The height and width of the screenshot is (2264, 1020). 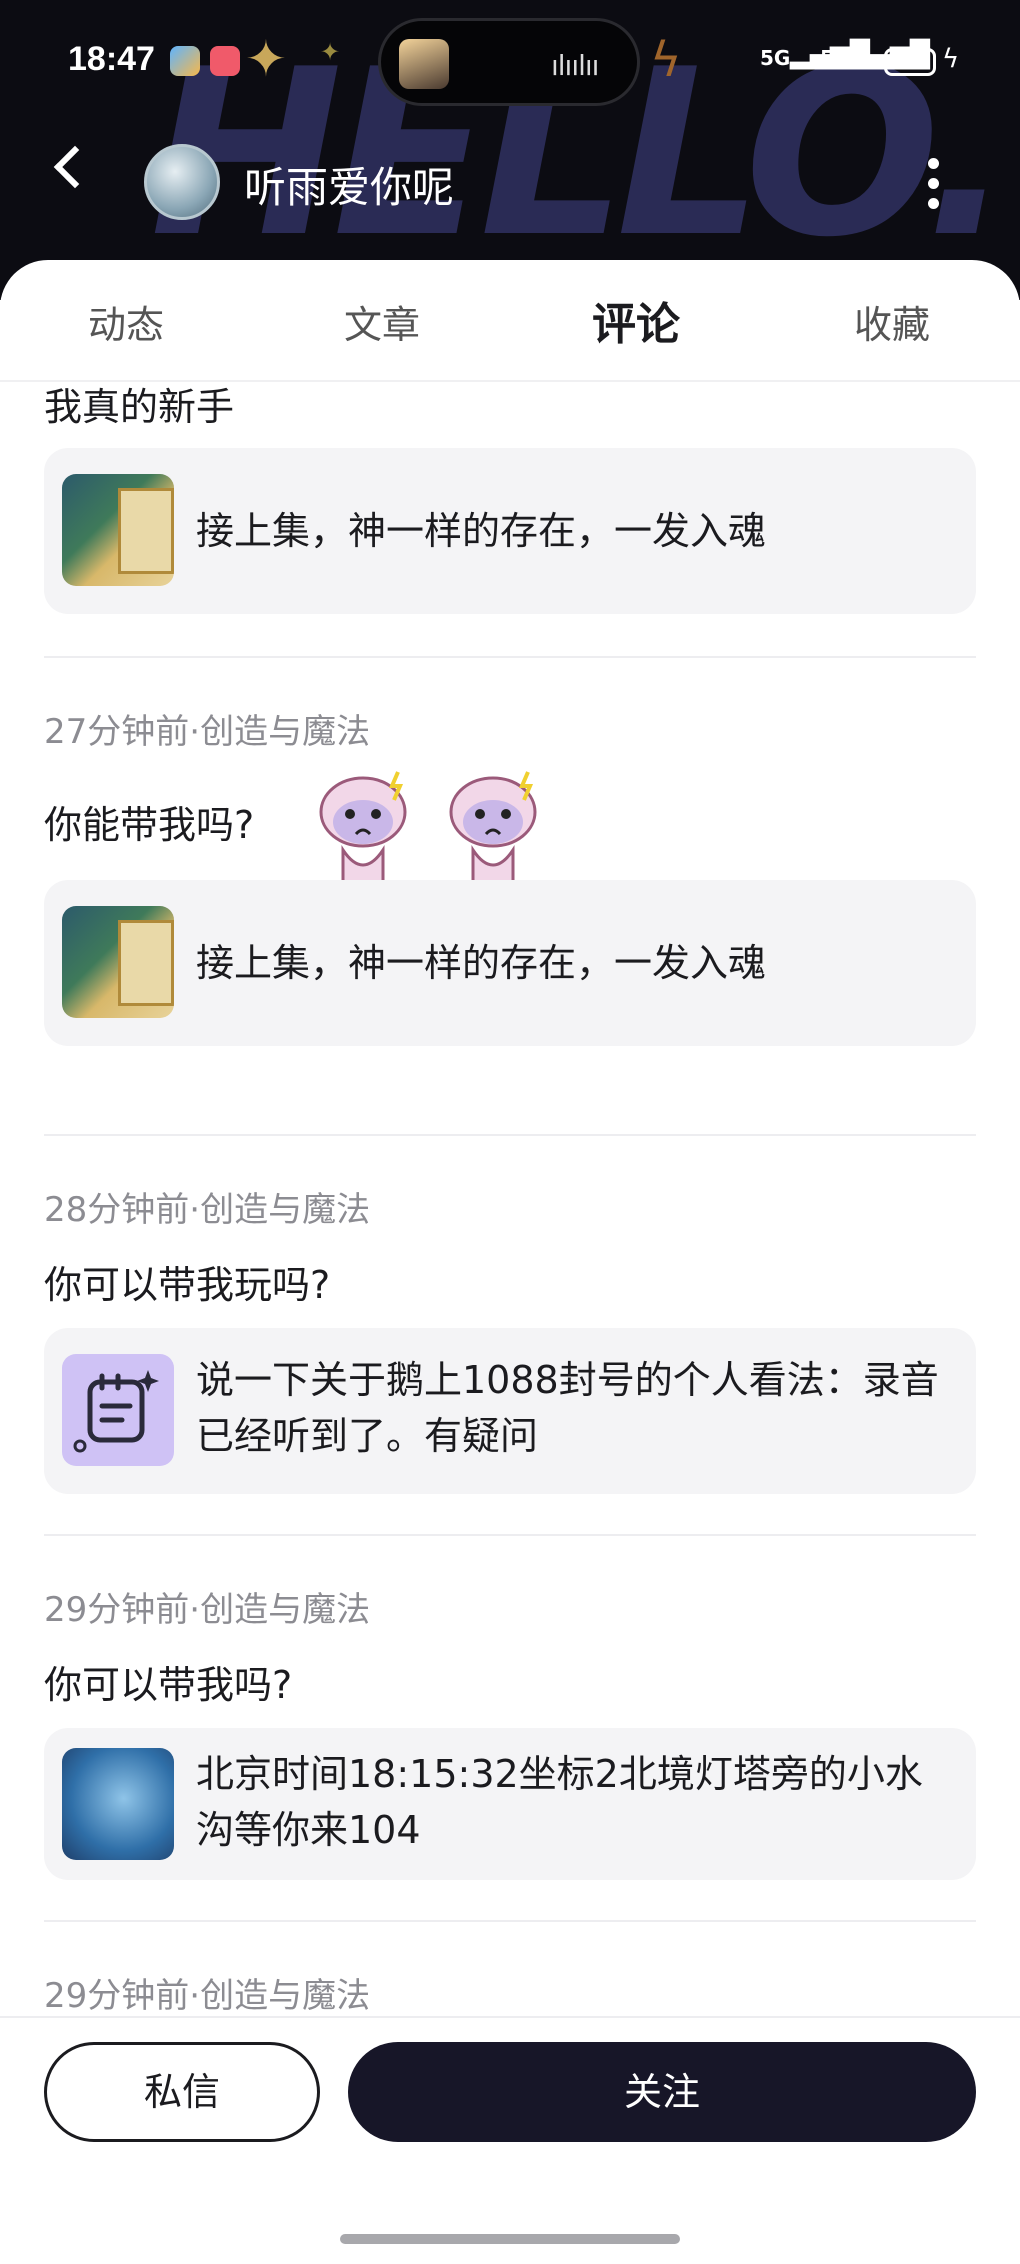 I want to click on post-title: 北京时间18:15:32坐标2北境灯塔旁的小水沟等你来104, so click(x=559, y=1802).